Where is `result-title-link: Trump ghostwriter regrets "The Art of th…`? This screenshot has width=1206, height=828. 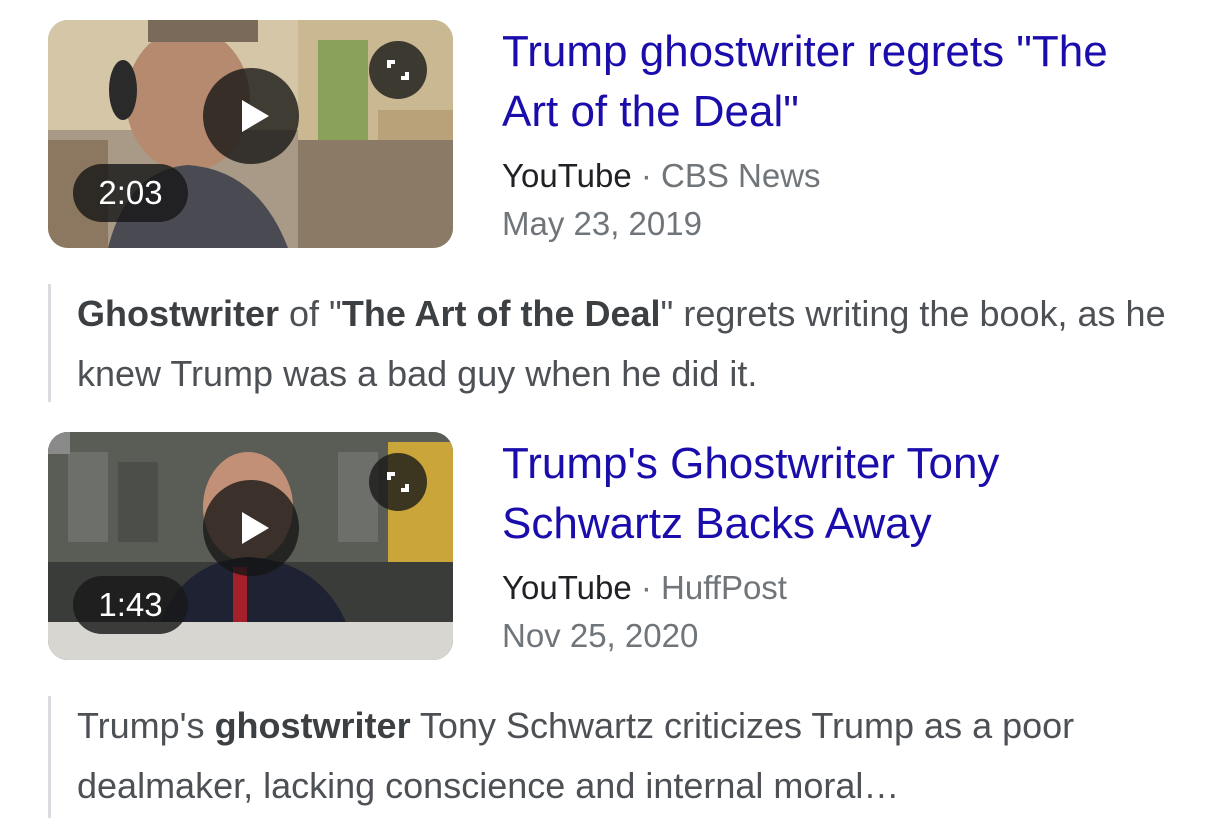 result-title-link: Trump ghostwriter regrets "The Art of th… is located at coordinates (832, 82).